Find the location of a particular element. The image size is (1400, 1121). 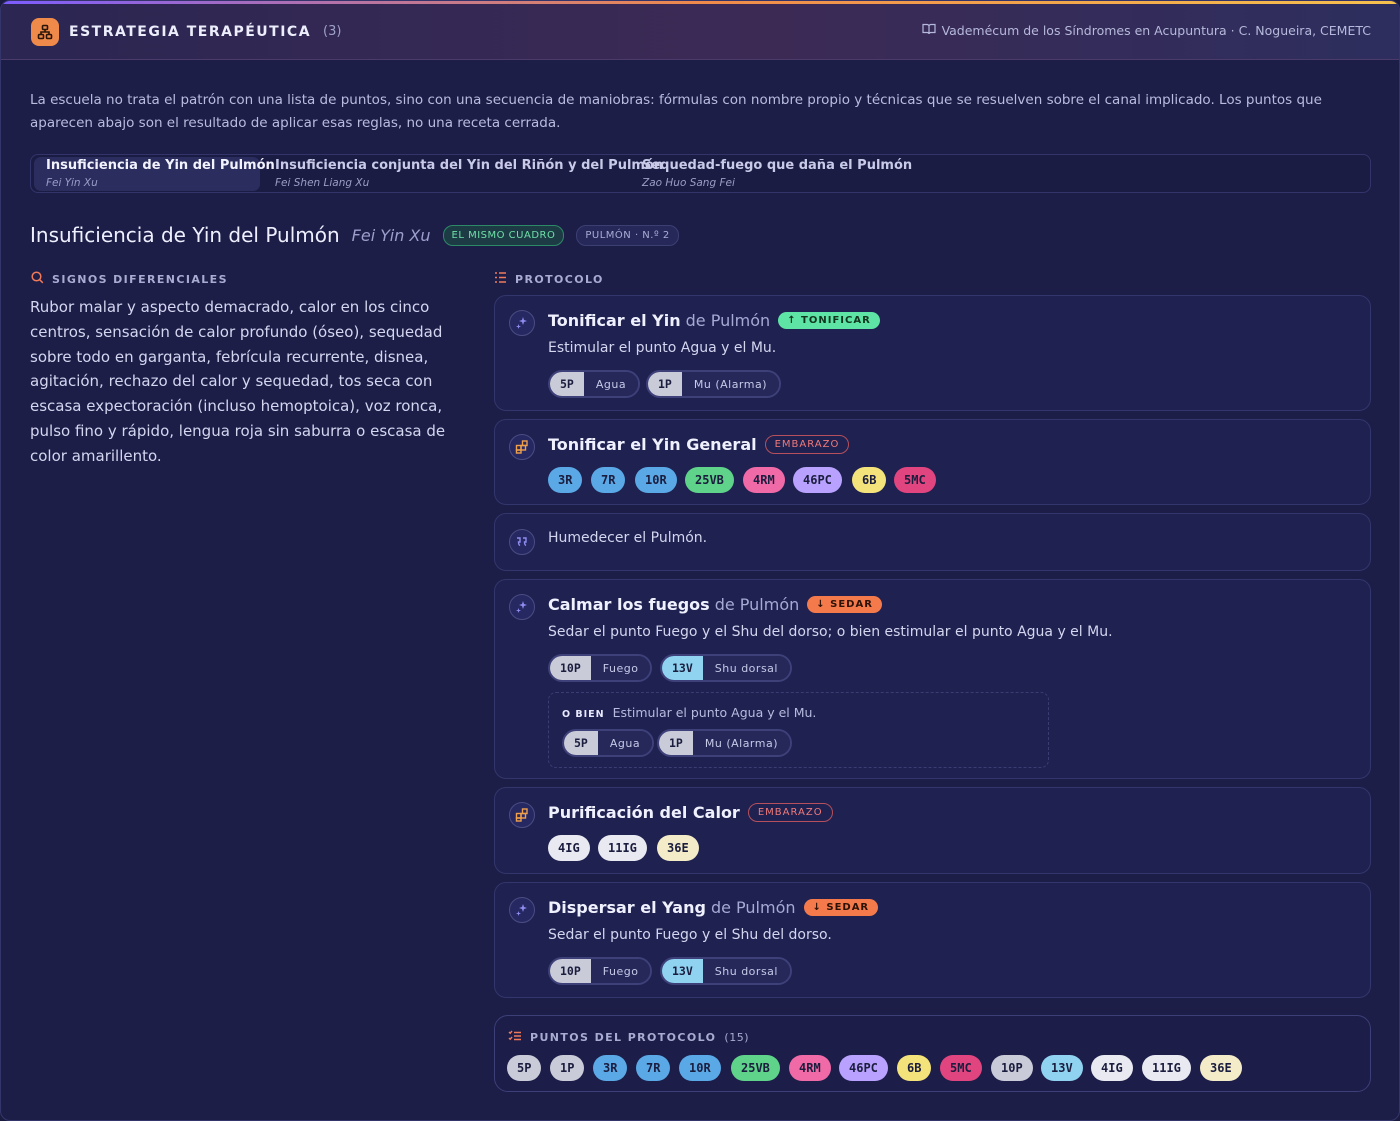

point-chip: 5P is located at coordinates (524, 1068).